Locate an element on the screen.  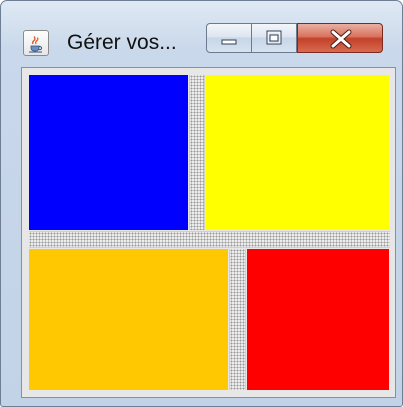
close-button is located at coordinates (340, 38).